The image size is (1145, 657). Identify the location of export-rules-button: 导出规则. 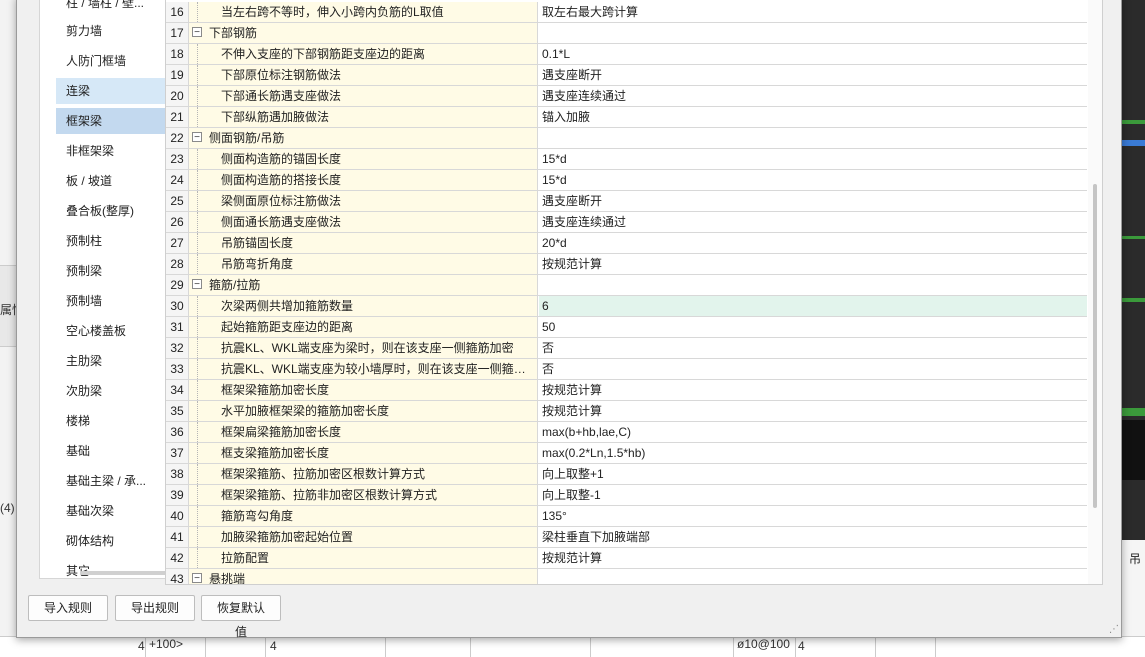
(155, 608).